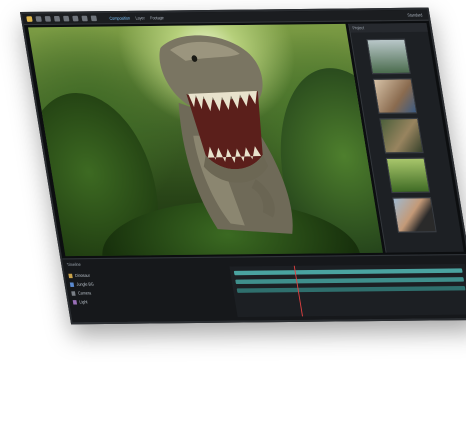 Image resolution: width=466 pixels, height=446 pixels. I want to click on tab-composition: Composition, so click(120, 17).